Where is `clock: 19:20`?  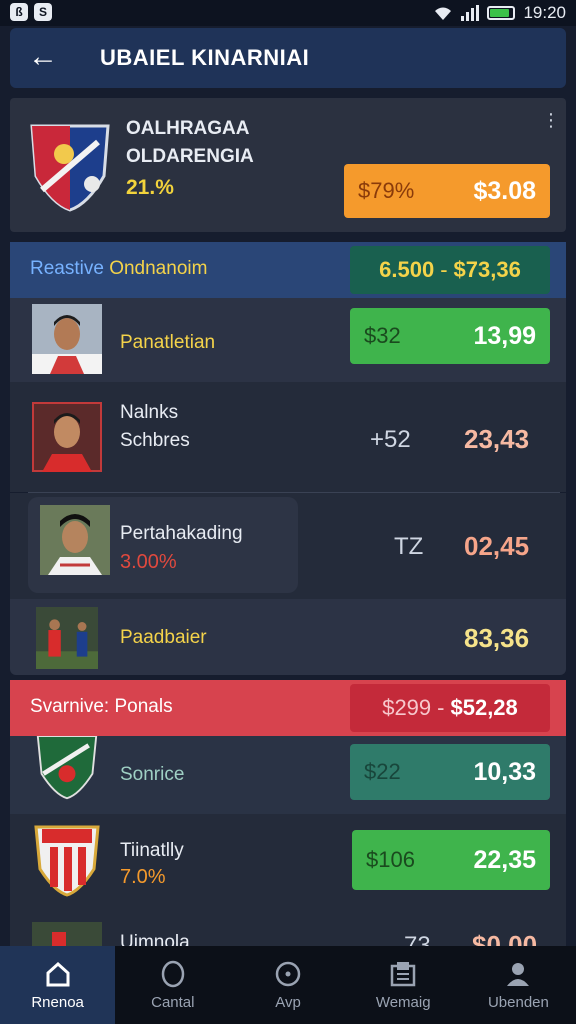
clock: 19:20 is located at coordinates (544, 12).